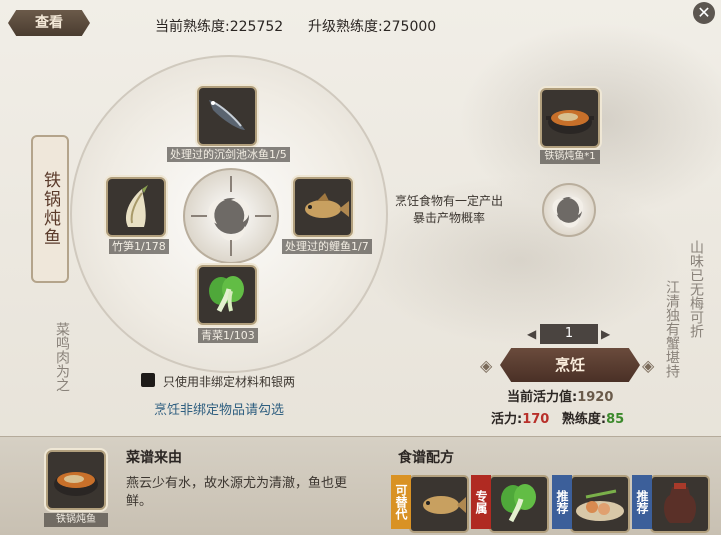 This screenshot has height=535, width=721. I want to click on upgrade-proficiency-value: 275000, so click(409, 27).